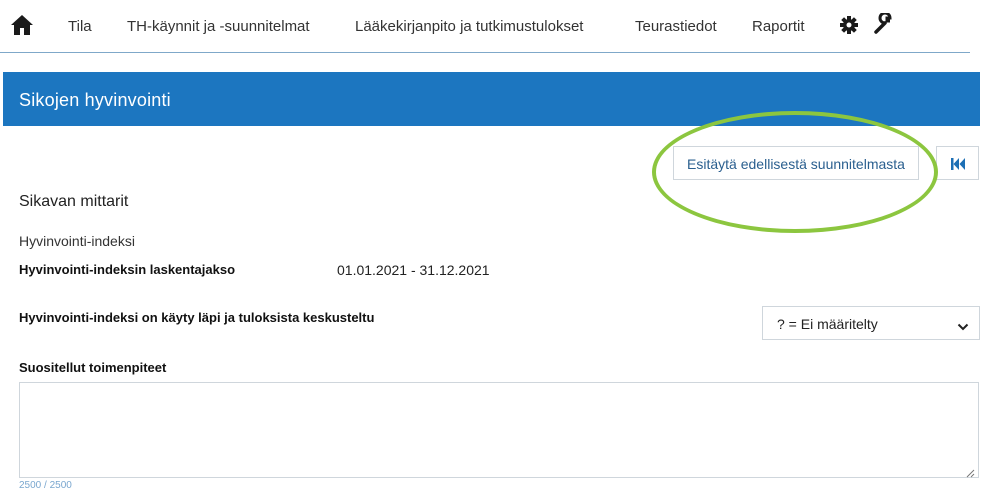 The image size is (983, 491). I want to click on nav-item-tila: Tila, so click(80, 26).